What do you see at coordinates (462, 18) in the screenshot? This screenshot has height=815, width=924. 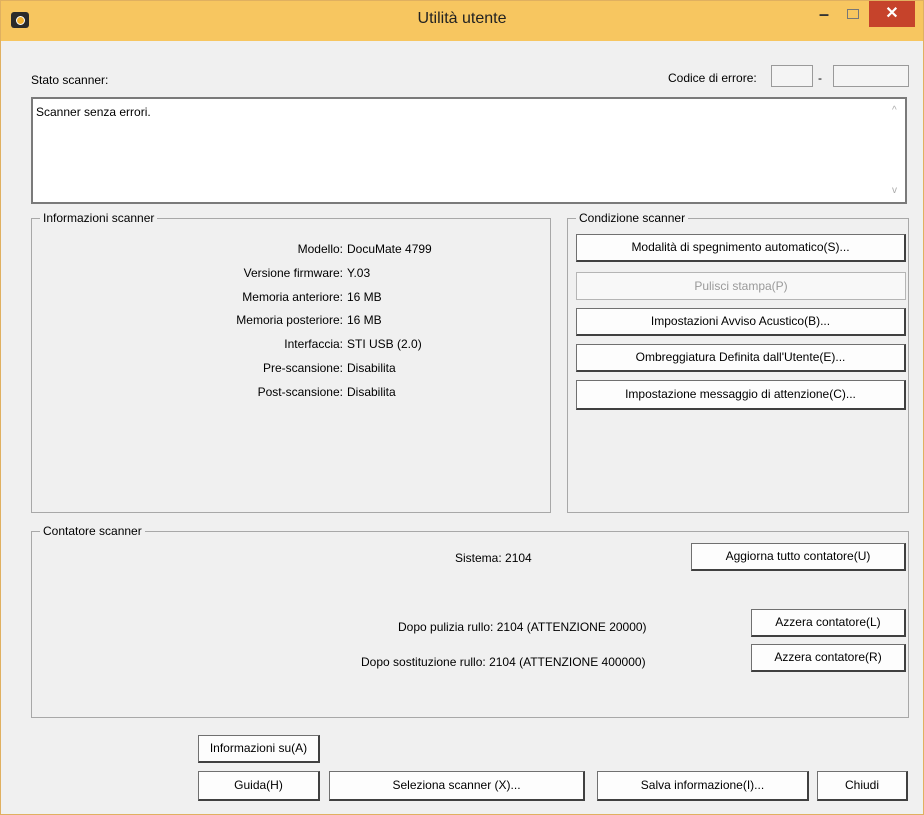 I see `window-title: Utilità utente` at bounding box center [462, 18].